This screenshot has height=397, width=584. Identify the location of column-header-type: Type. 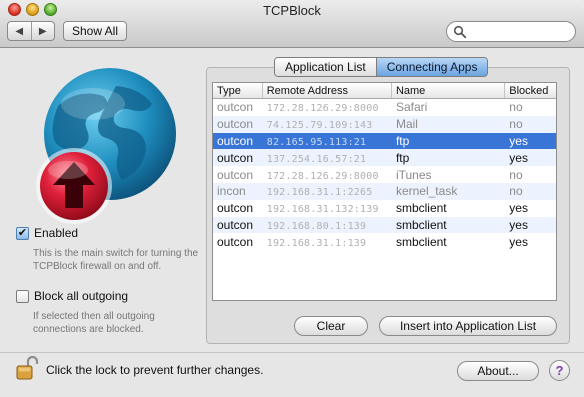
(238, 90).